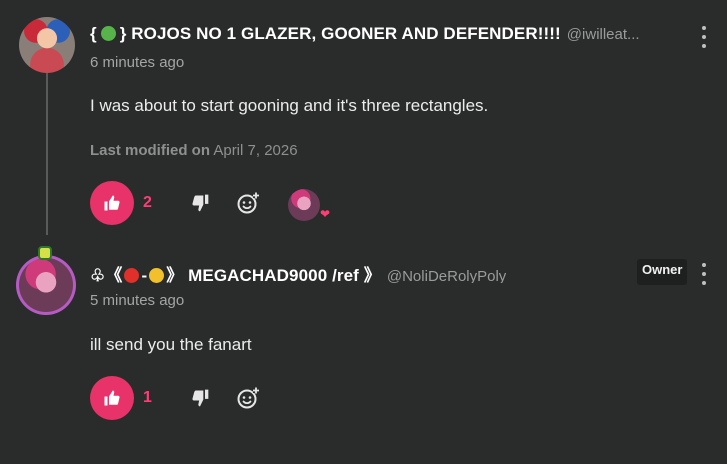 This screenshot has height=464, width=727. I want to click on comment-body: ill send you the fanart, so click(171, 344).